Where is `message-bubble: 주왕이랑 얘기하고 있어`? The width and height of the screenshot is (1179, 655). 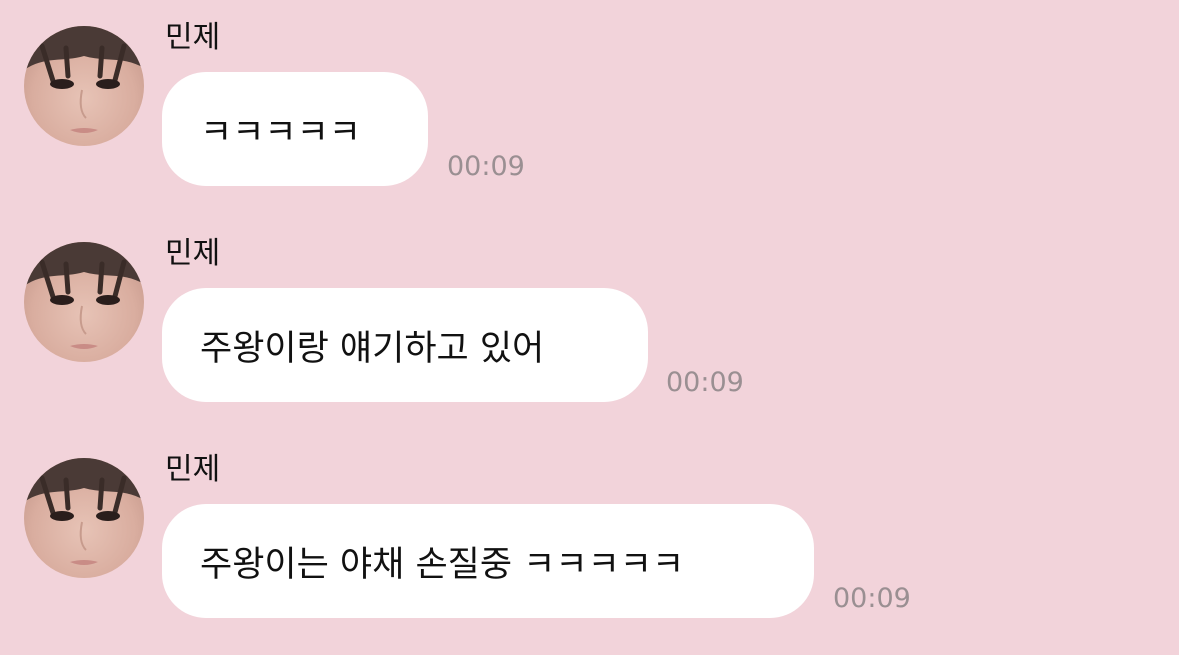 message-bubble: 주왕이랑 얘기하고 있어 is located at coordinates (405, 345).